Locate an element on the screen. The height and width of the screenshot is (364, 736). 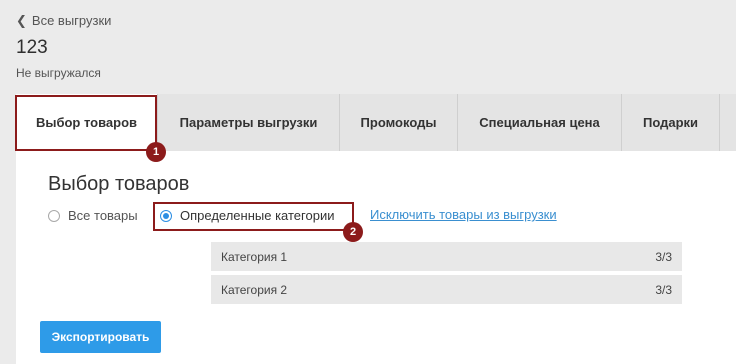
export-status: Не выгружался is located at coordinates (58, 73).